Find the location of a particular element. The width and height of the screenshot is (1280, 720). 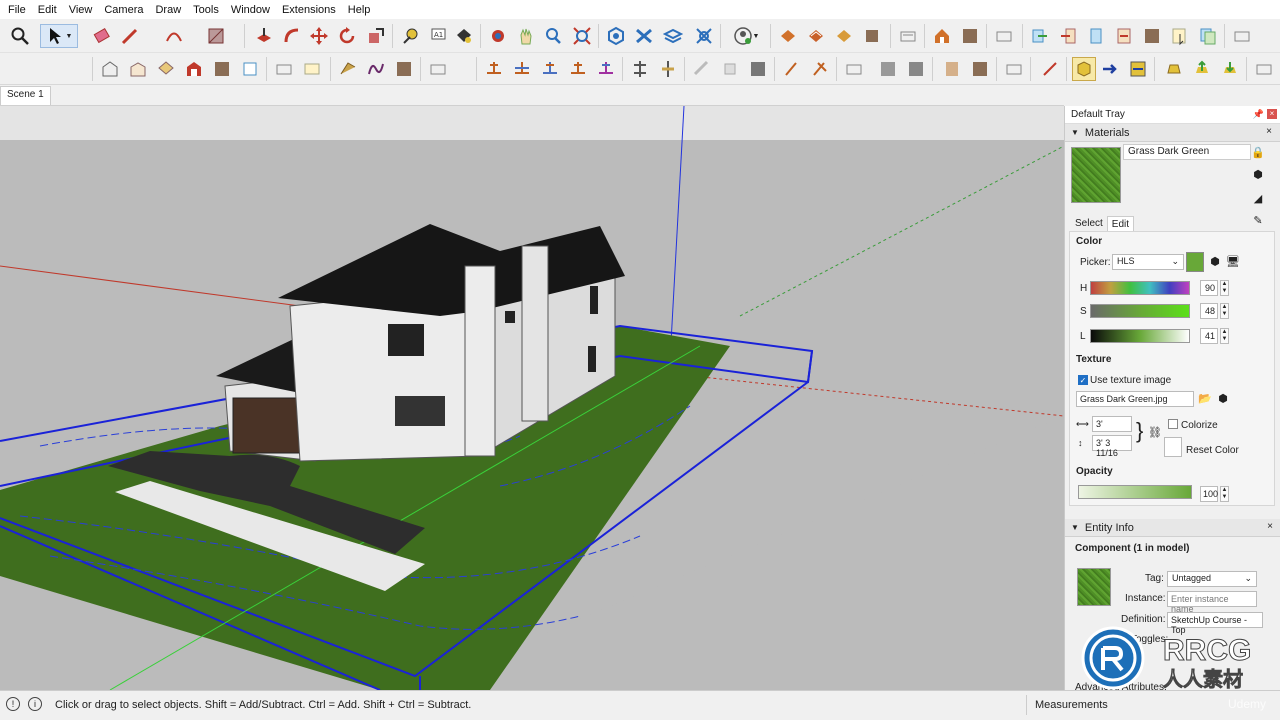

s-value: 48 is located at coordinates (1209, 311).